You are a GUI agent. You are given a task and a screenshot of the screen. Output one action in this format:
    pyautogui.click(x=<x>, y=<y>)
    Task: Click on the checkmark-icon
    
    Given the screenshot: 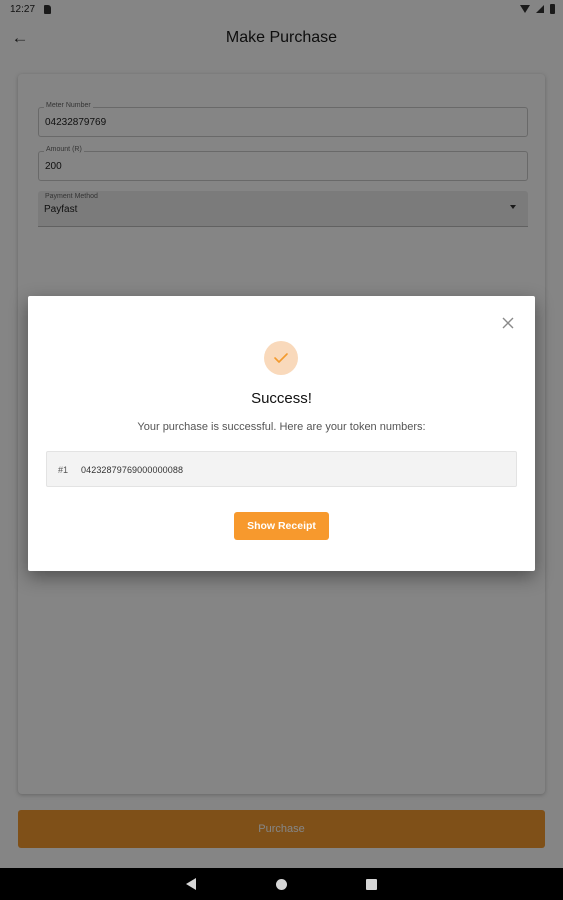 What is the action you would take?
    pyautogui.click(x=281, y=358)
    